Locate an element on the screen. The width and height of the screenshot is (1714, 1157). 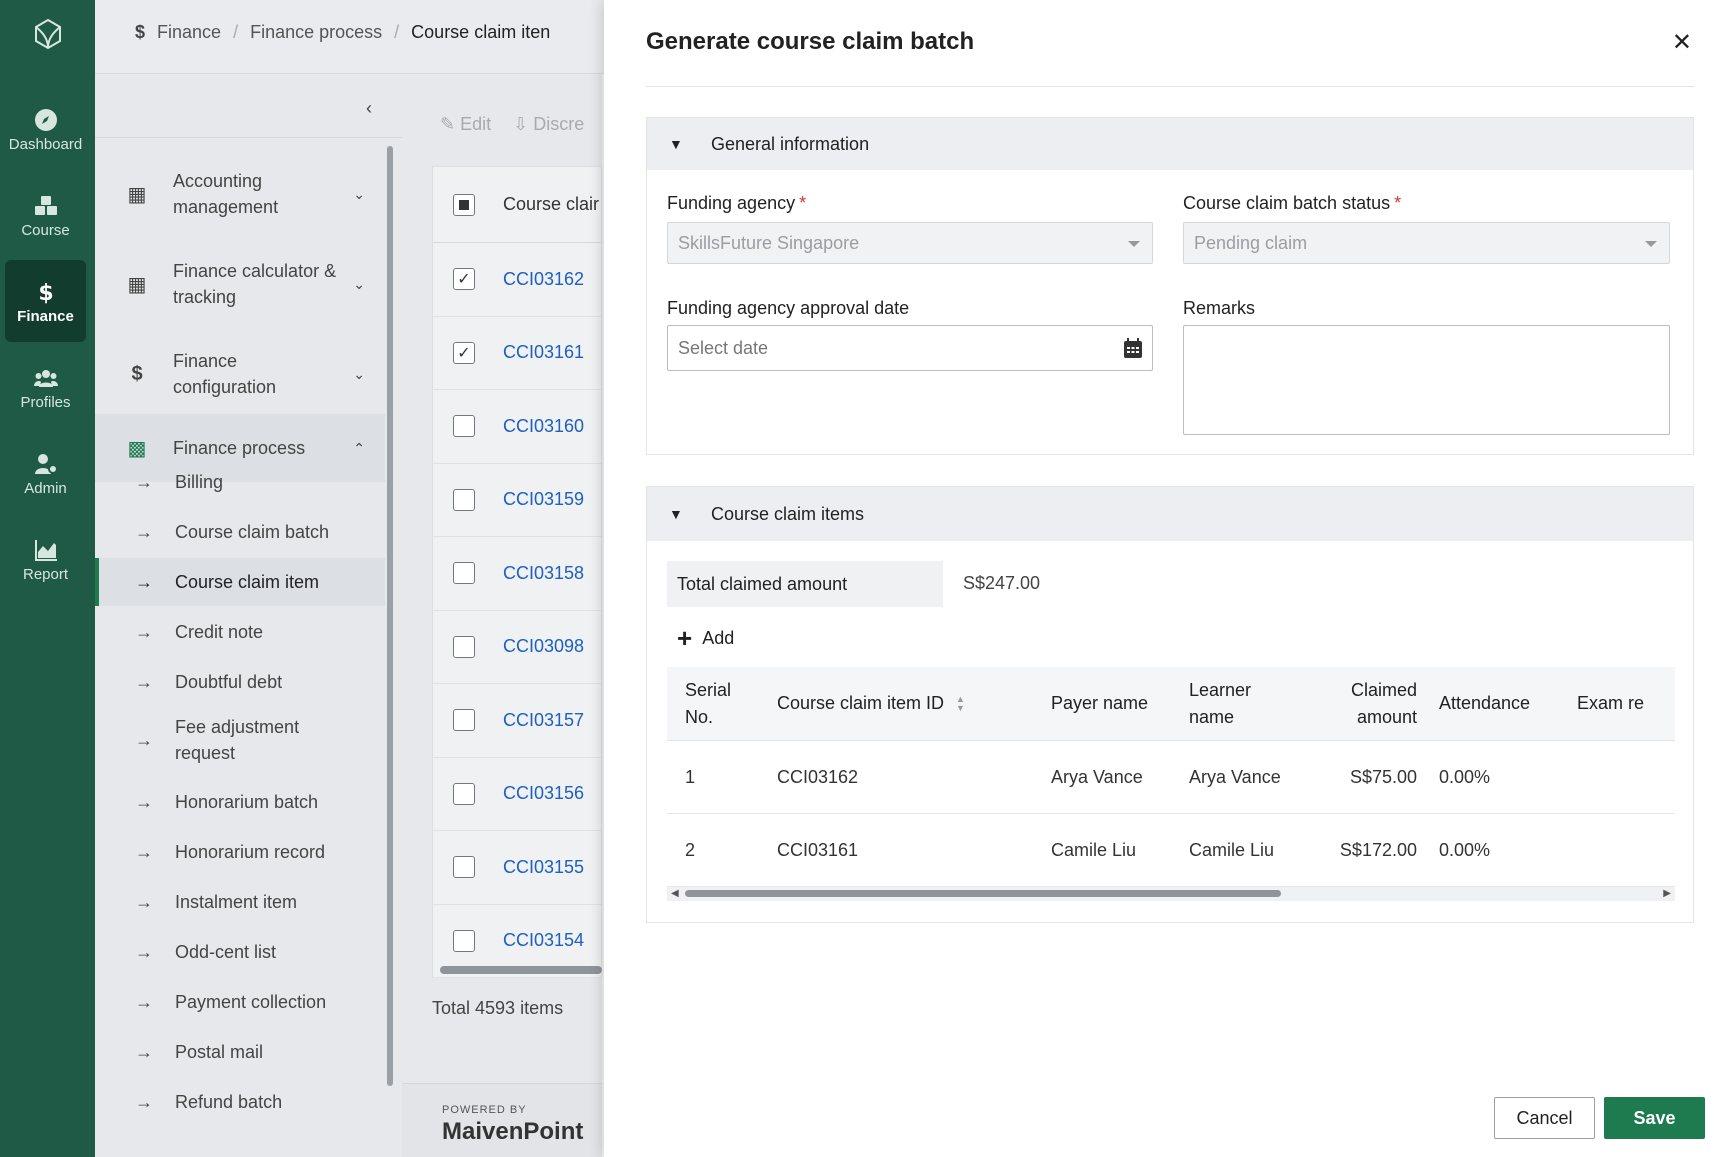
table-row: CCI03160 is located at coordinates (517, 427).